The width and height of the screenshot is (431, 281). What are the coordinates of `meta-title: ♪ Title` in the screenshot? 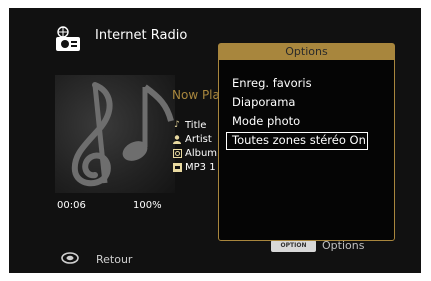 It's located at (194, 125).